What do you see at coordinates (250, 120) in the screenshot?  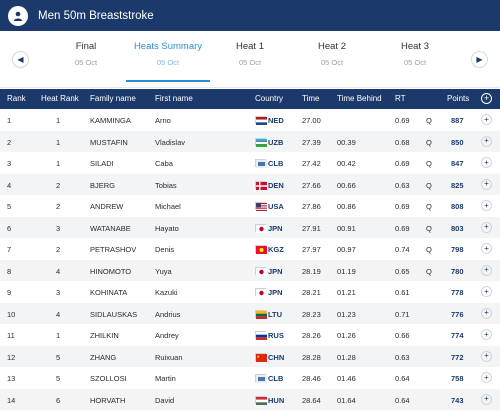 I see `table-row: 1 1 KAMMINGA Arno NED 27.00 0.69 Q 887 +` at bounding box center [250, 120].